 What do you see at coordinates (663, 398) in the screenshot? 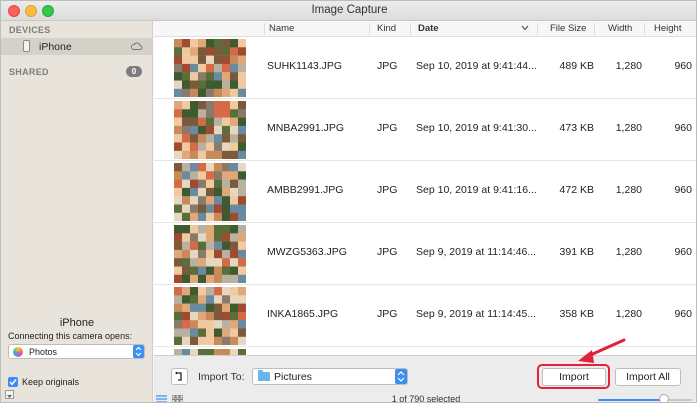
I see `thumbnail-size-slider-knob` at bounding box center [663, 398].